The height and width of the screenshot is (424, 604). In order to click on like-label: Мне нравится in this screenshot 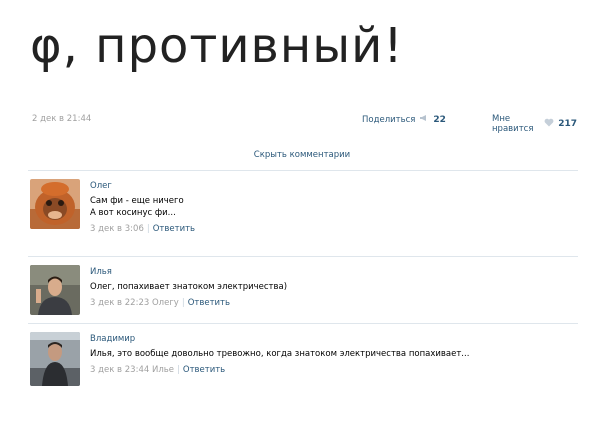, I will do `click(513, 124)`.